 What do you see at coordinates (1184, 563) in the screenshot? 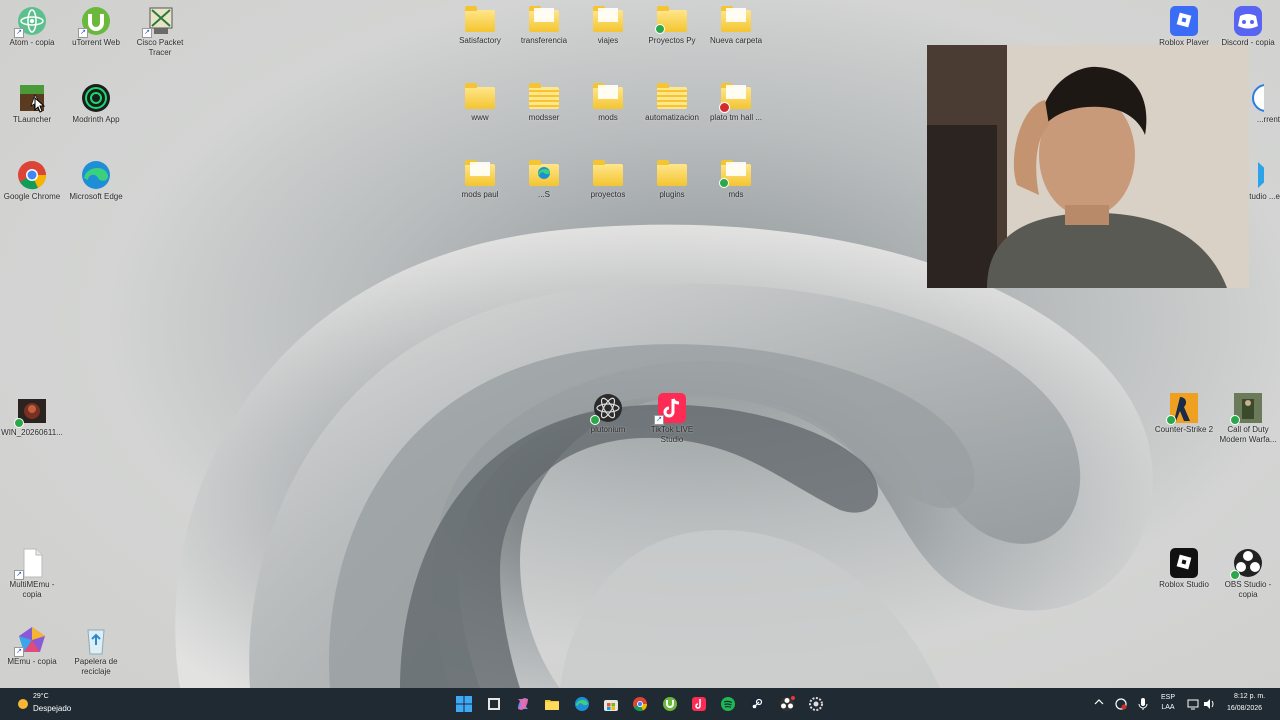
I see `roblox-studio-icon` at bounding box center [1184, 563].